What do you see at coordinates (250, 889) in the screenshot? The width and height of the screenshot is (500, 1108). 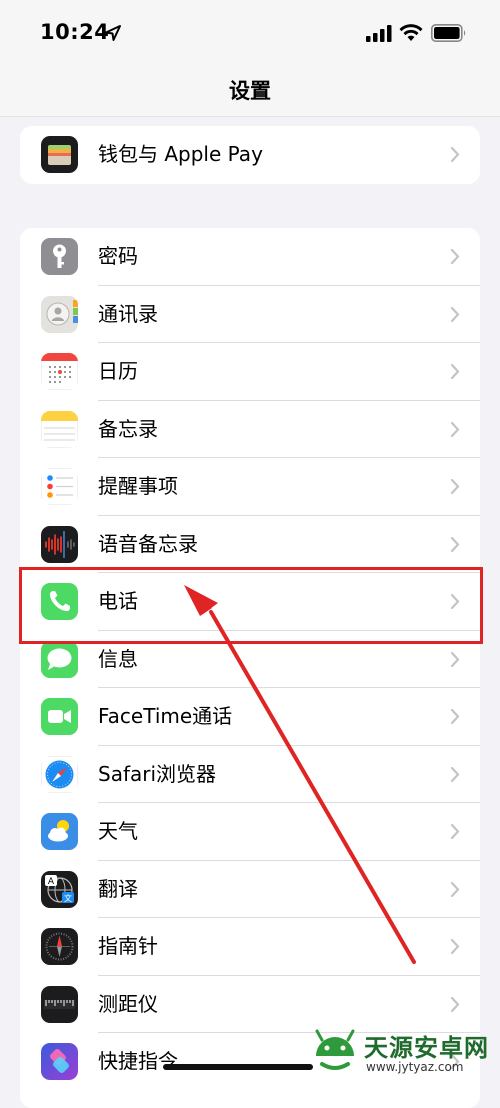 I see `settings-row-translate: A 文 翻译` at bounding box center [250, 889].